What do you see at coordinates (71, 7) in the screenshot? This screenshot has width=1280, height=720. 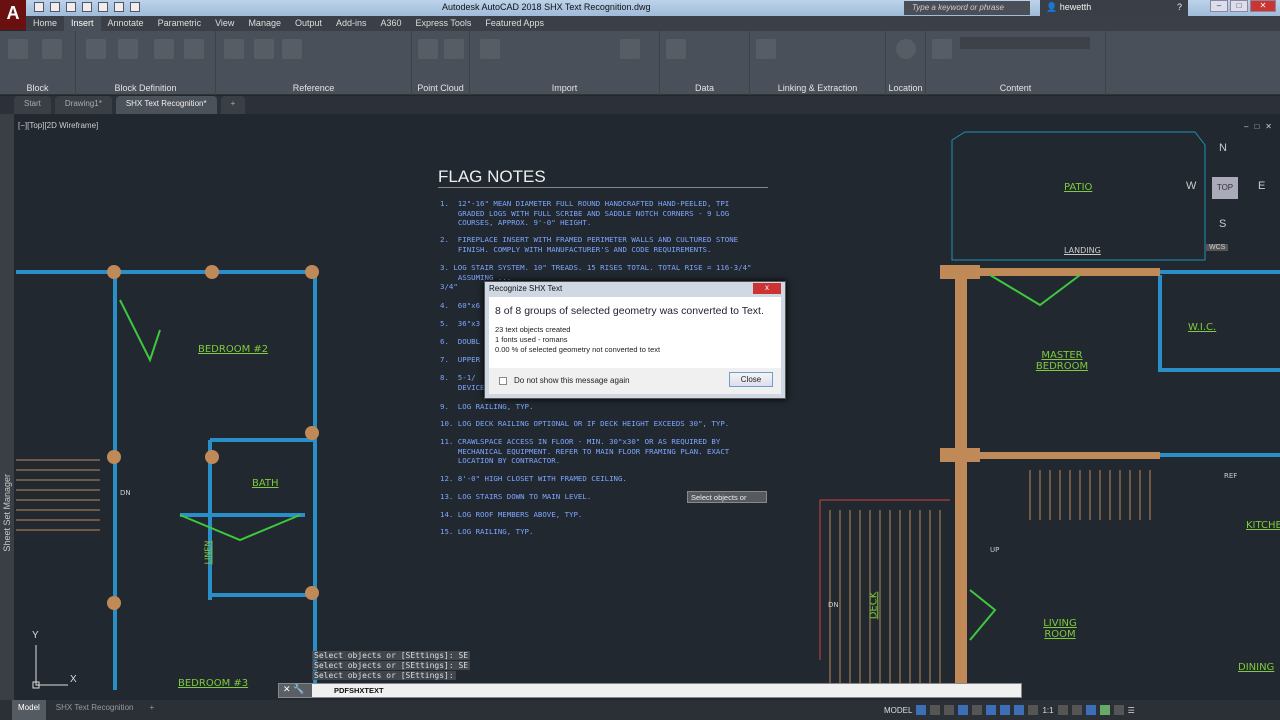 I see `save-icon` at bounding box center [71, 7].